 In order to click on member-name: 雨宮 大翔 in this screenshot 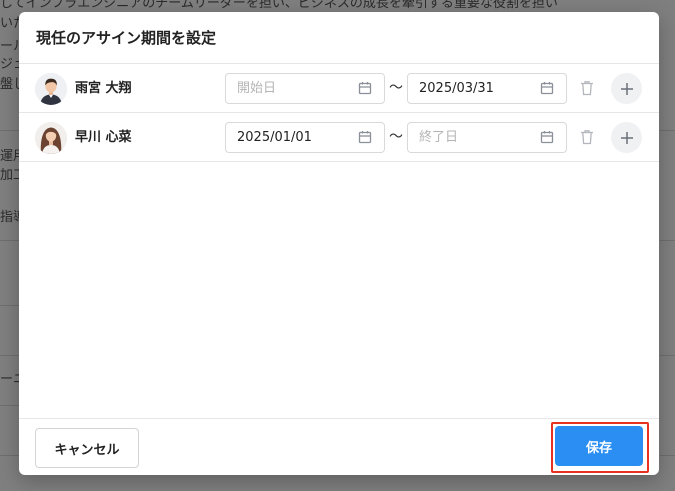, I will do `click(103, 88)`.